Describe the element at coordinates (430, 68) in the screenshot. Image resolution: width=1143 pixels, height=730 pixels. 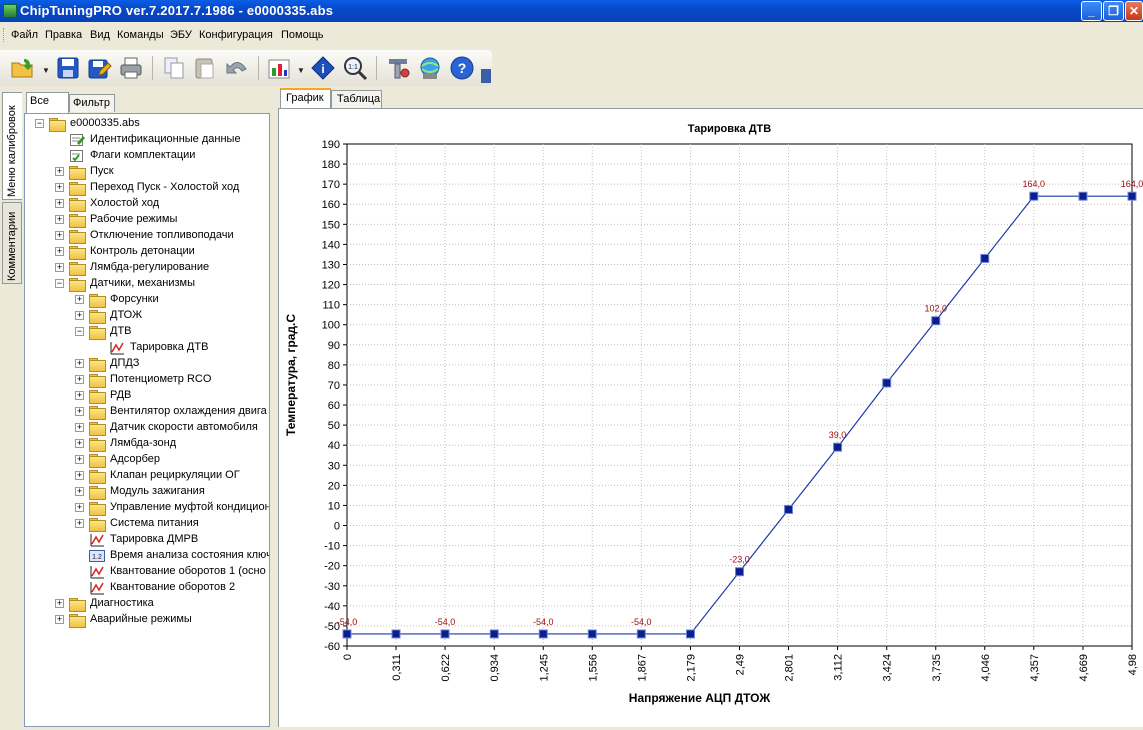
I see `network-icon` at that location.